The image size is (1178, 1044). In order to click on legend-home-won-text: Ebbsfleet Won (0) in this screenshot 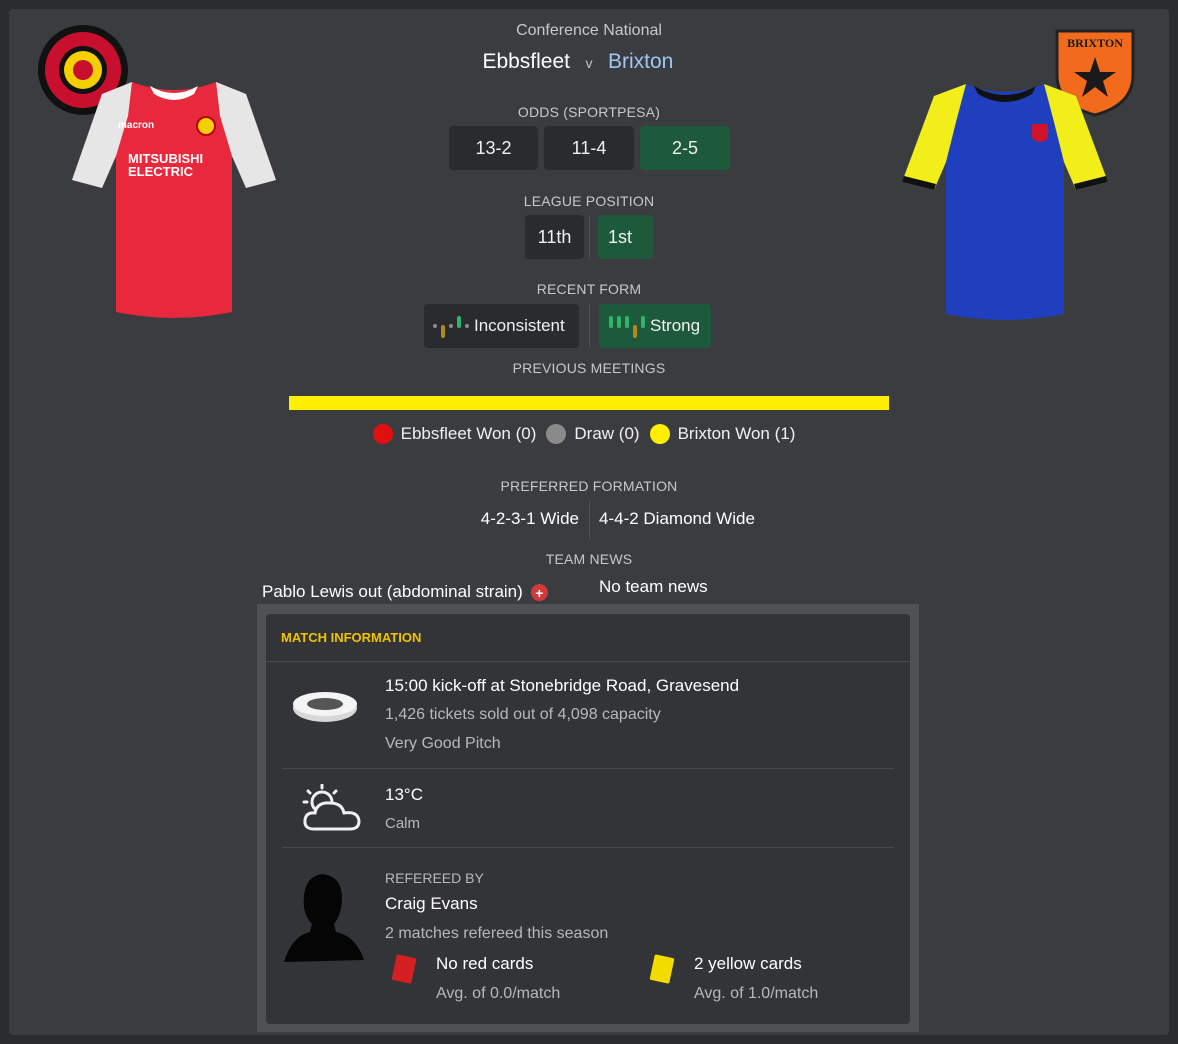, I will do `click(468, 433)`.